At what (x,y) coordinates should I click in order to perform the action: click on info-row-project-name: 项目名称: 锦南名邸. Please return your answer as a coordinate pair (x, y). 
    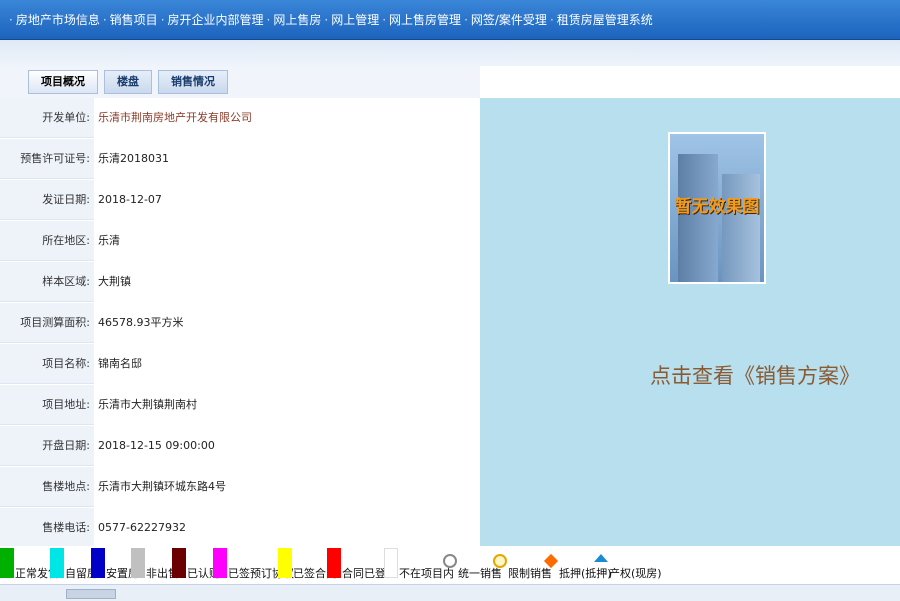
    Looking at the image, I should click on (240, 364).